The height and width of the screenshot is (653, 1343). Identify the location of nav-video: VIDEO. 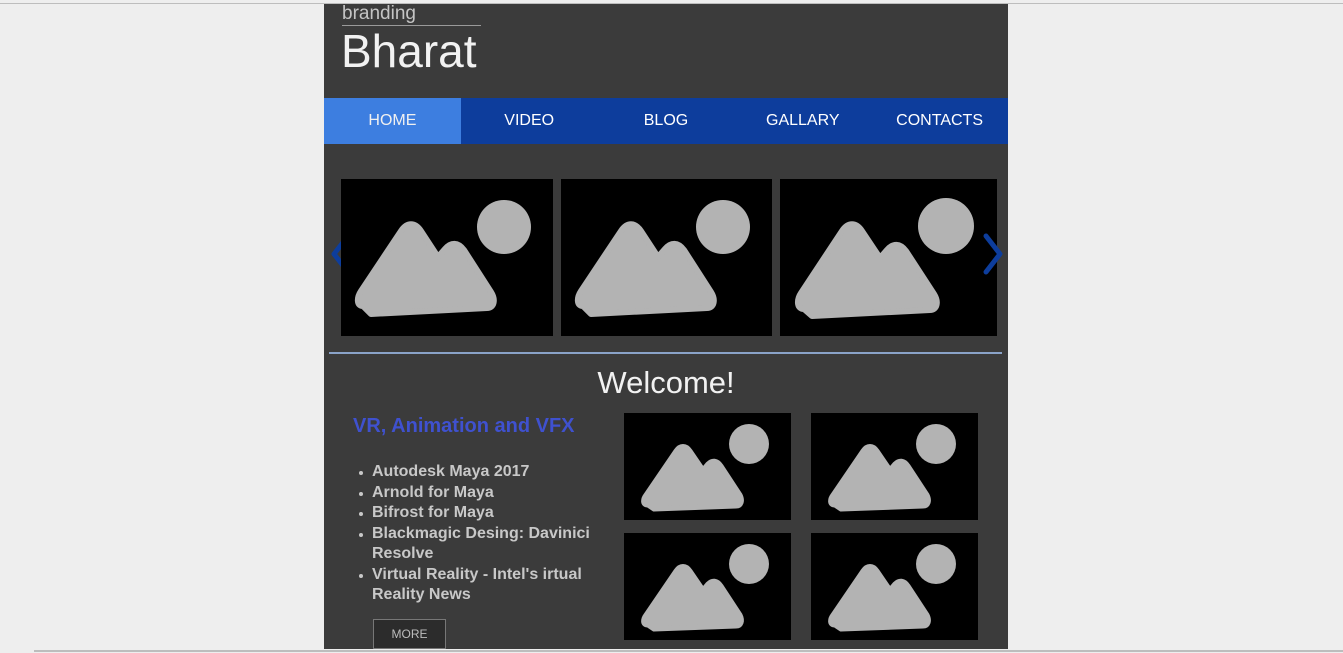
(529, 121).